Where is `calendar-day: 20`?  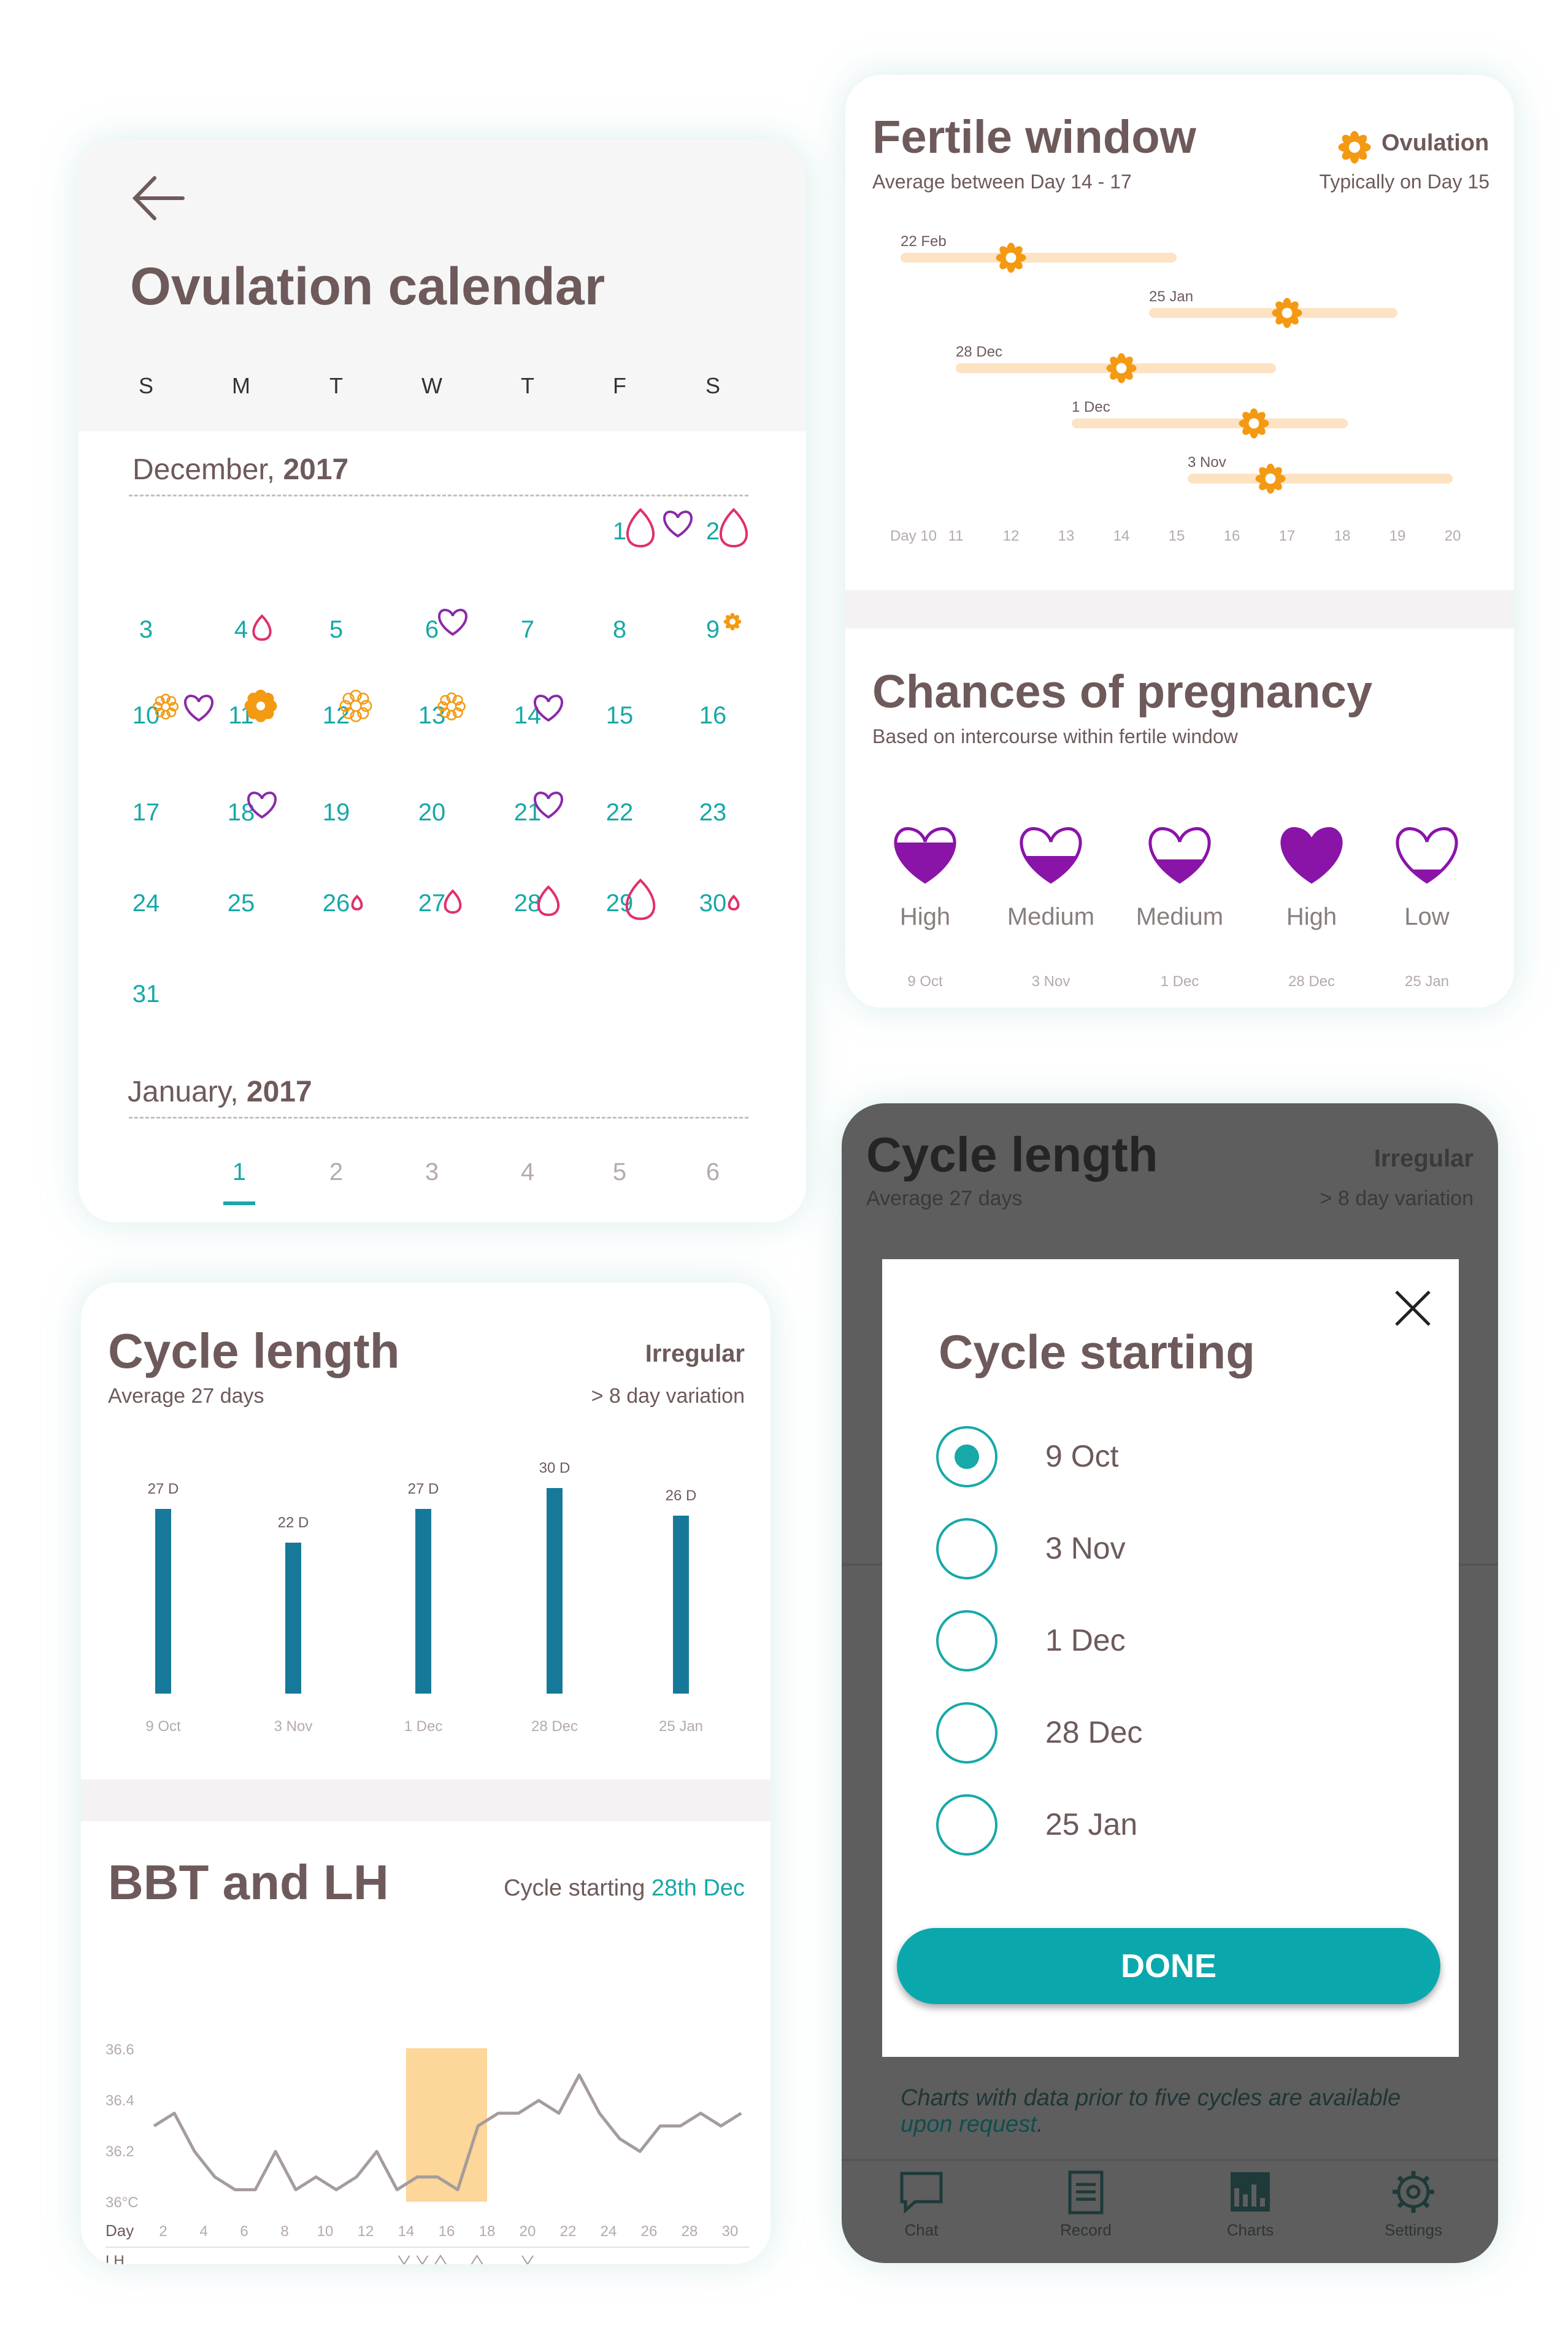
calendar-day: 20 is located at coordinates (431, 813).